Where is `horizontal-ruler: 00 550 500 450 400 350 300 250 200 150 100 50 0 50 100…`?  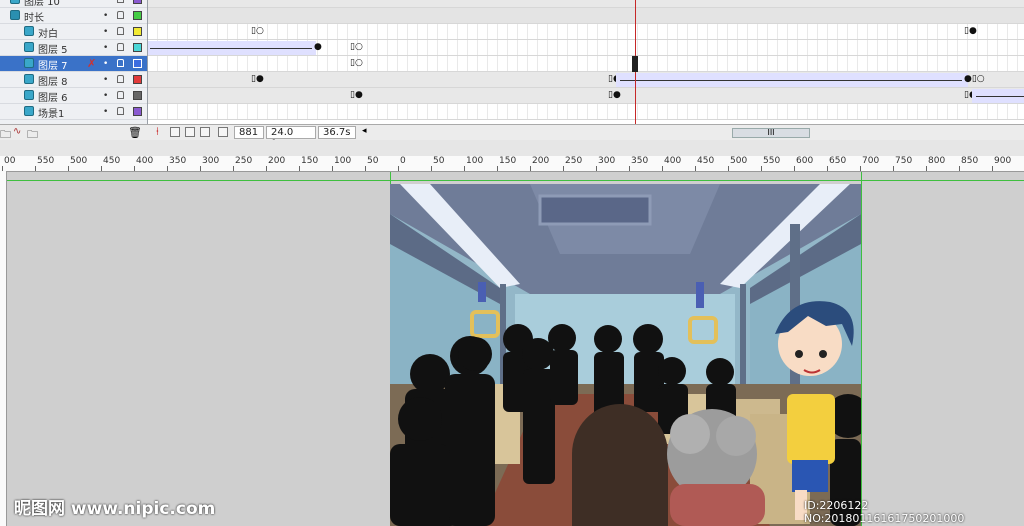 horizontal-ruler: 00 550 500 450 400 350 300 250 200 150 100 50 0 50 100… is located at coordinates (512, 164).